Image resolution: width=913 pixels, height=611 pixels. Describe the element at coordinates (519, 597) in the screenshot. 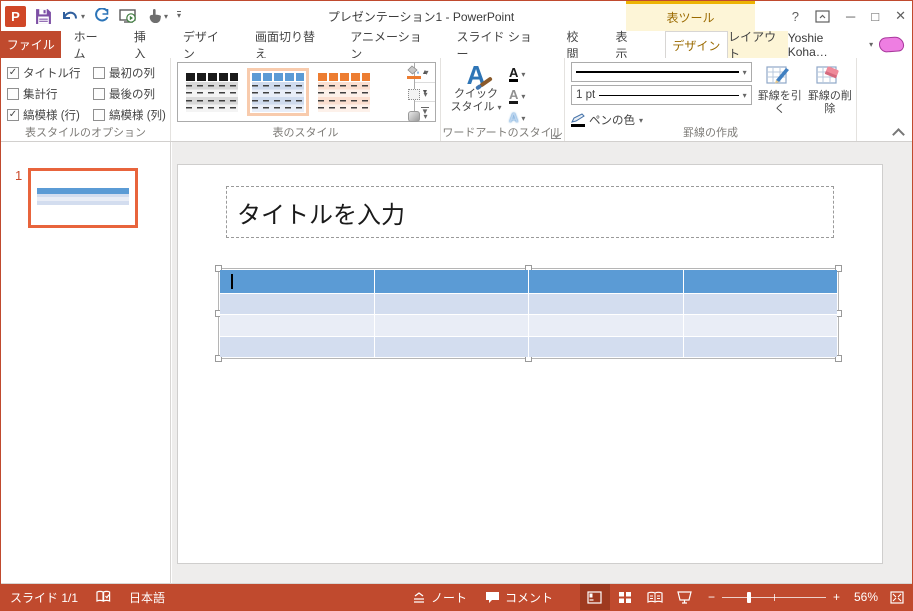

I see `comments-button: コメント` at that location.